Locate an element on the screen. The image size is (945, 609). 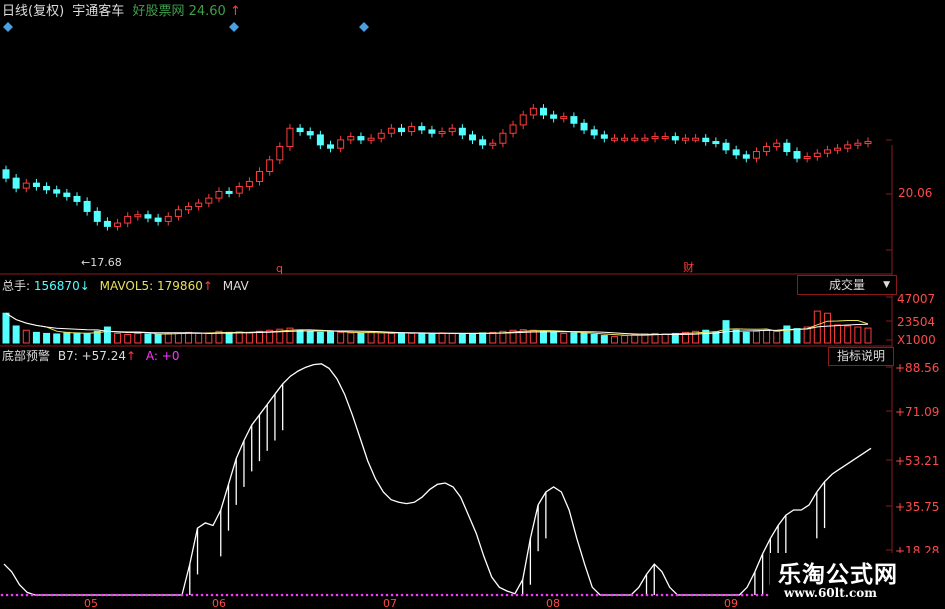
mavol5-label: MAVOL5 is located at coordinates (124, 286).